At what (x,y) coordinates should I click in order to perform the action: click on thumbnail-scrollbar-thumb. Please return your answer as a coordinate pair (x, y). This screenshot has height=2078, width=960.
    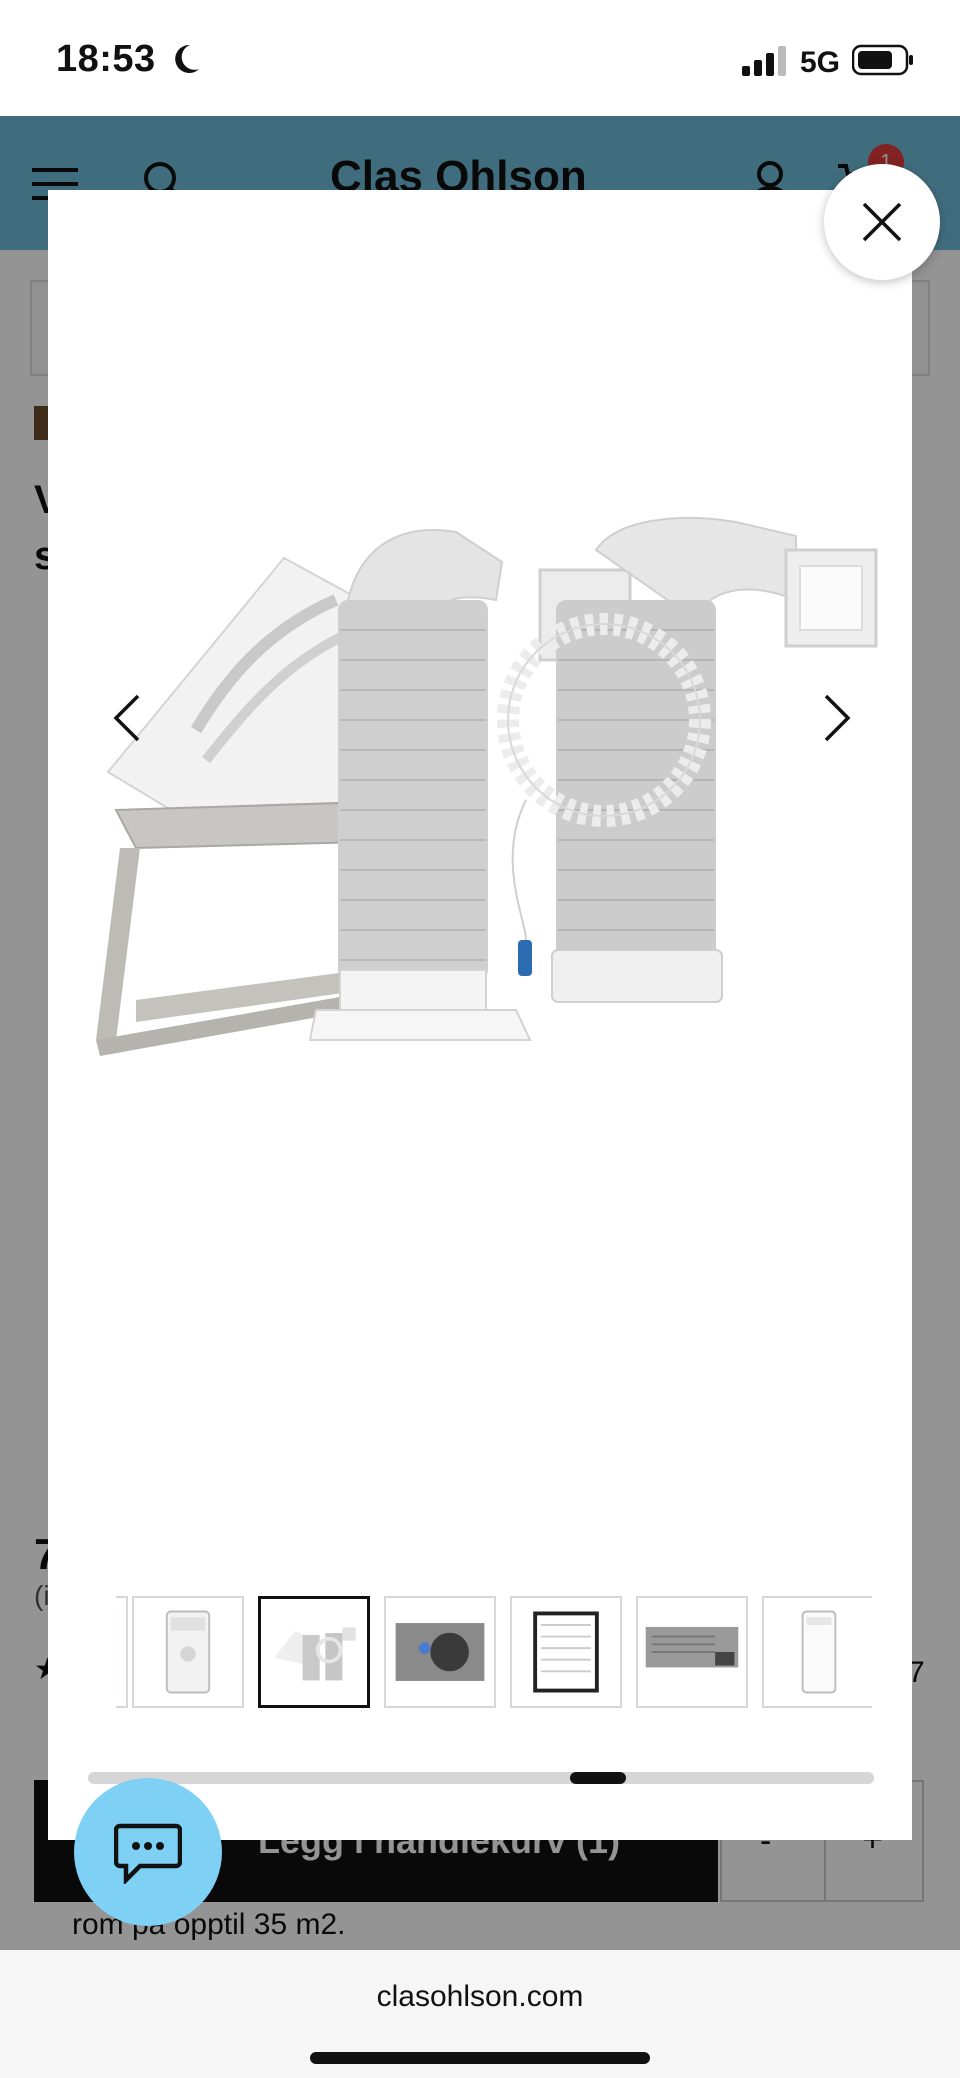
    Looking at the image, I should click on (598, 1778).